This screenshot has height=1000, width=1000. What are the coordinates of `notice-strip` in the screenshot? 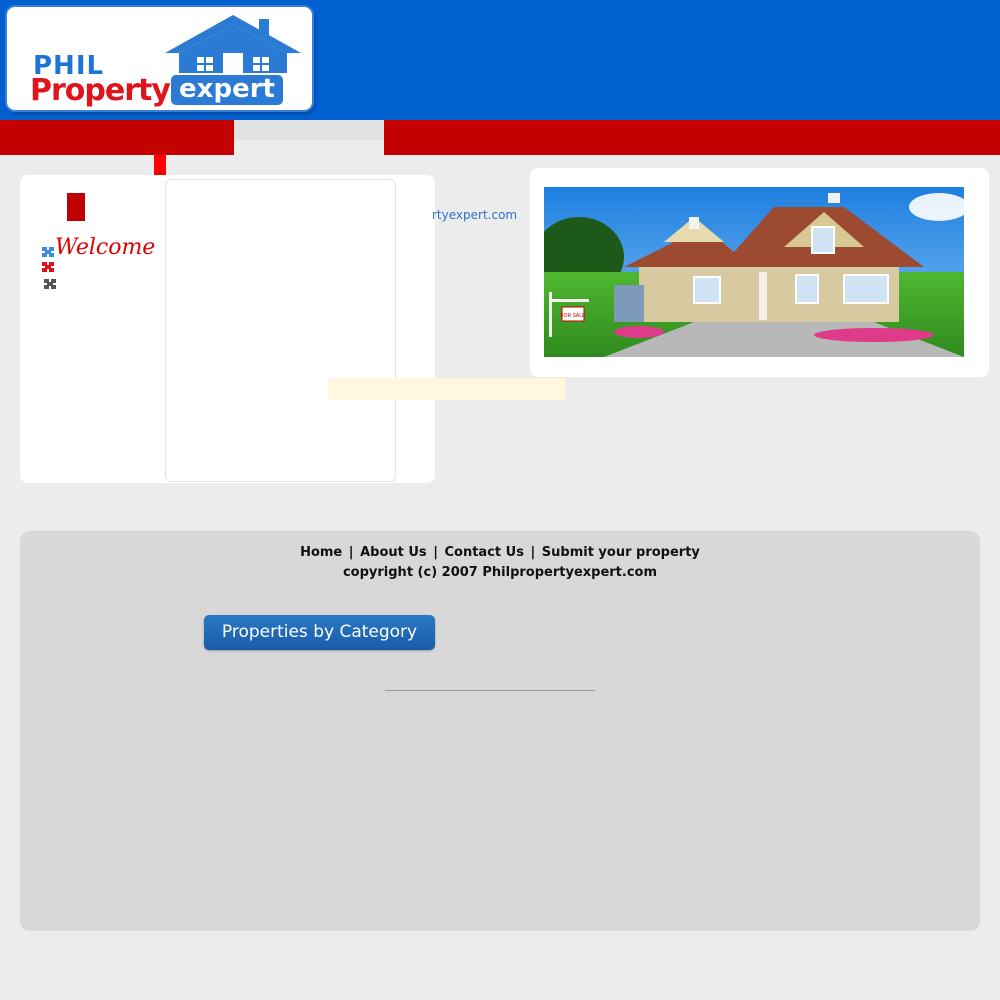 It's located at (446, 389).